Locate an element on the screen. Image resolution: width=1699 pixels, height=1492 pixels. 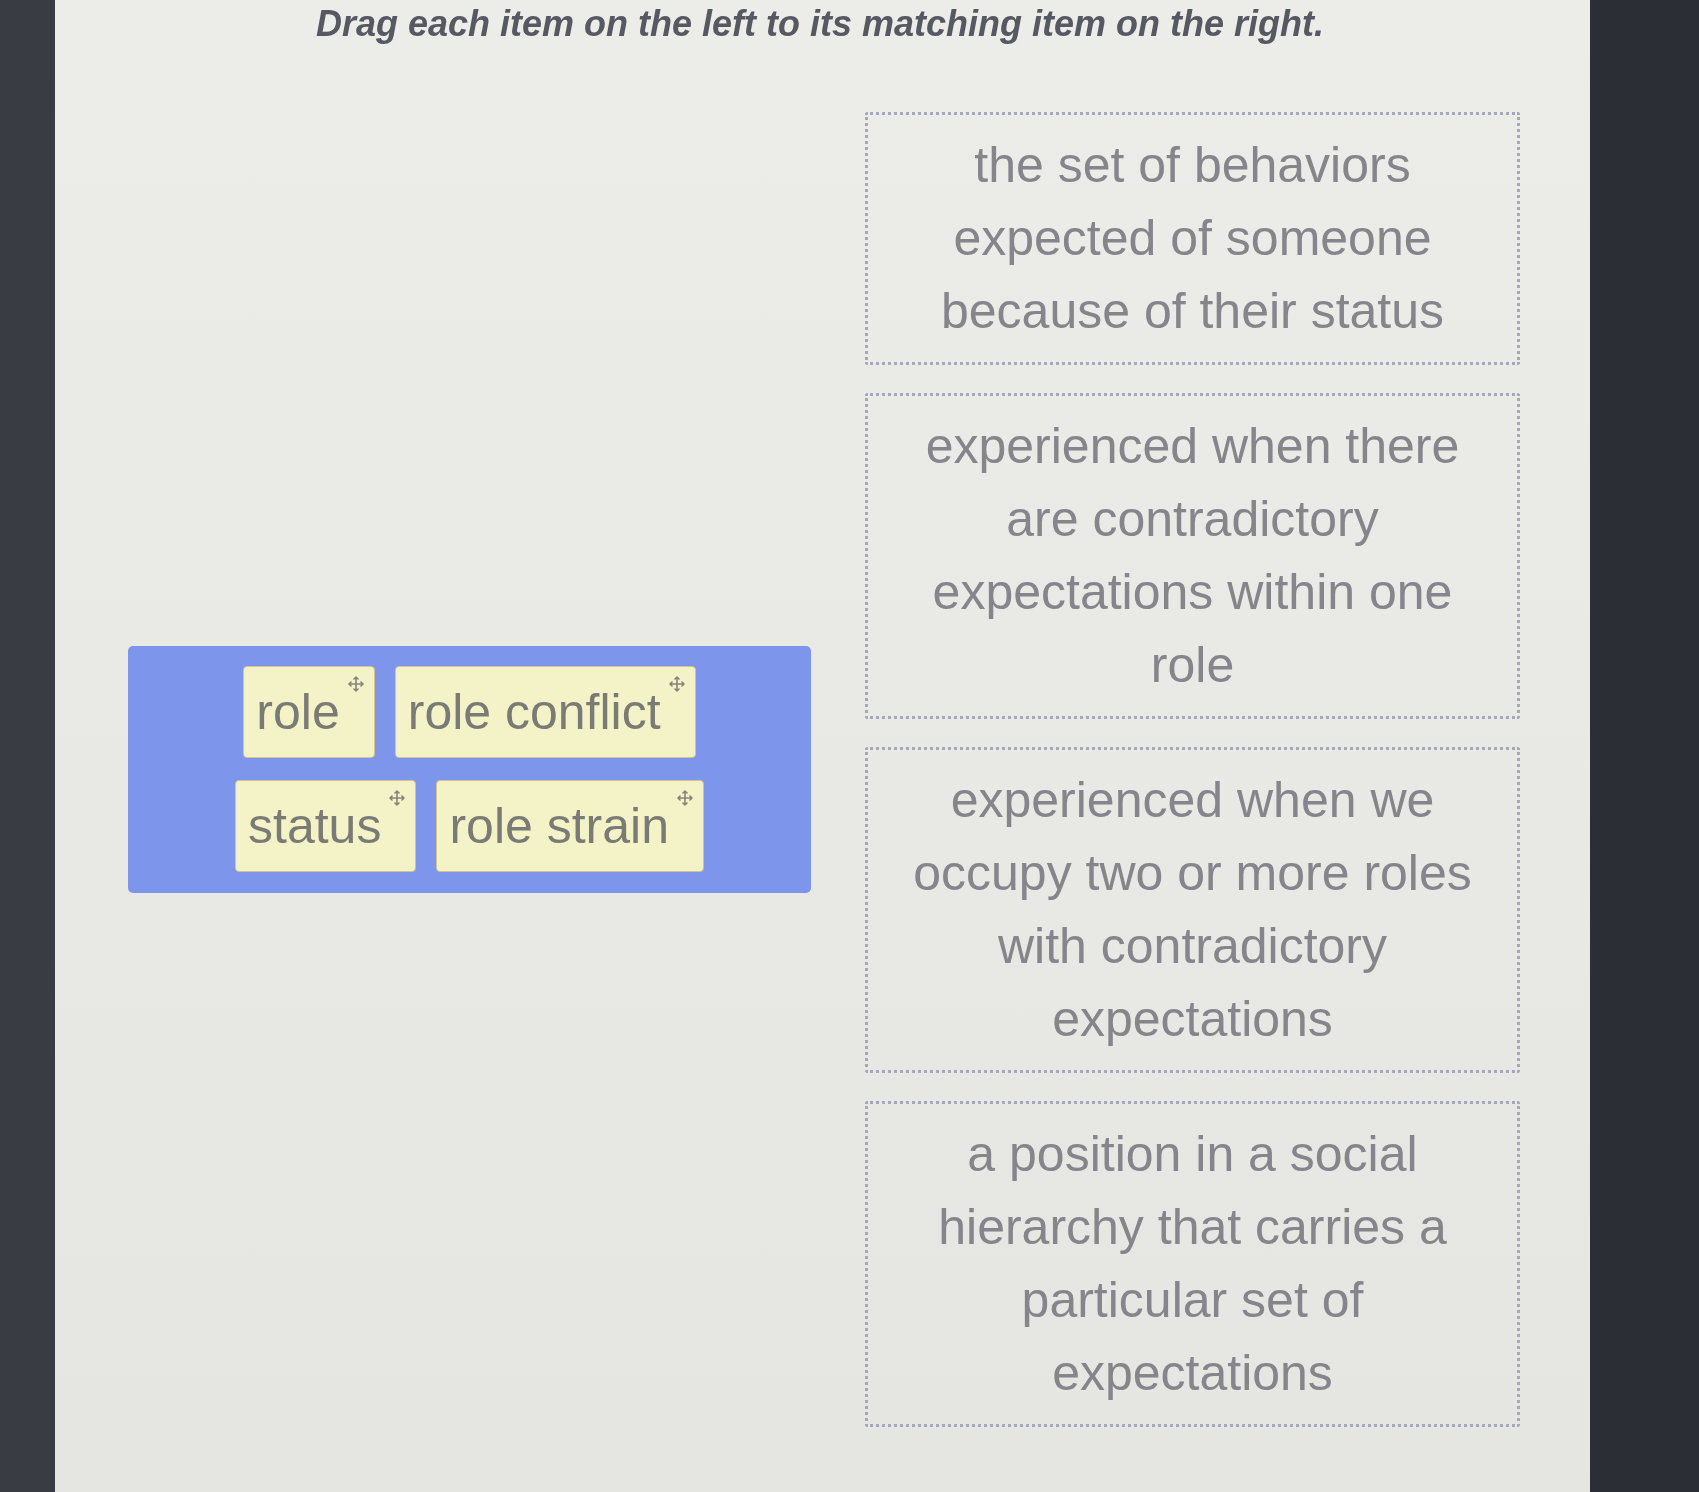
draggable-term-chip: role strain is located at coordinates (570, 826).